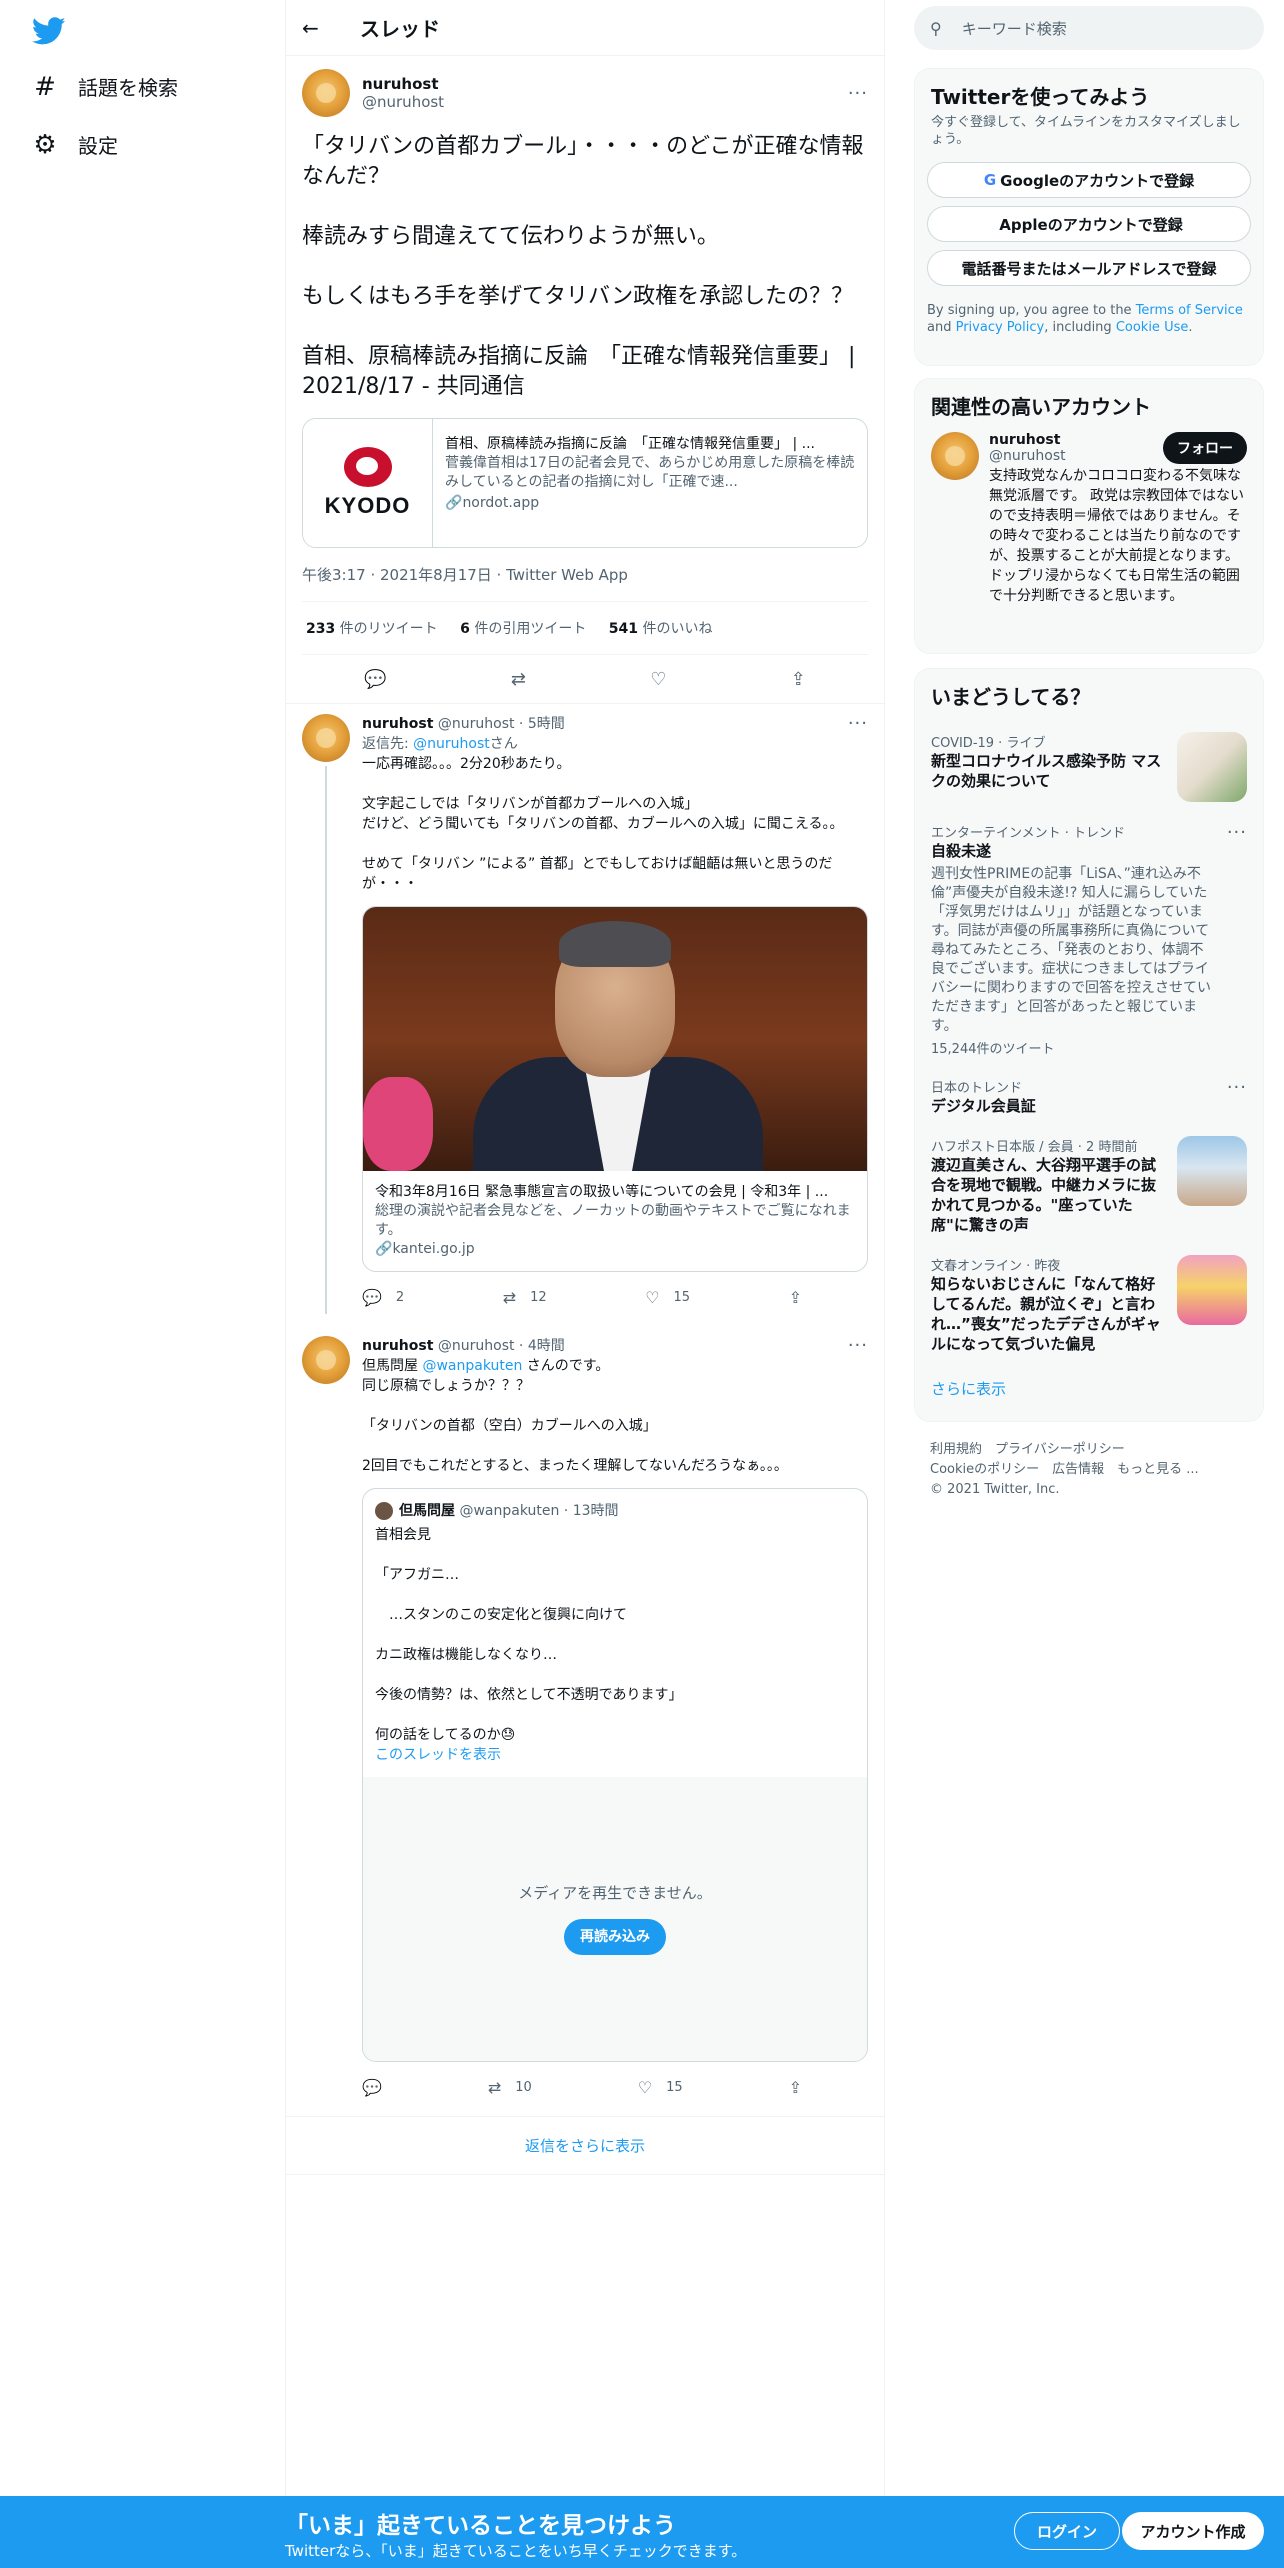 This screenshot has width=1284, height=2568. Describe the element at coordinates (383, 1298) in the screenshot. I see `reply-button: 💬 2` at that location.